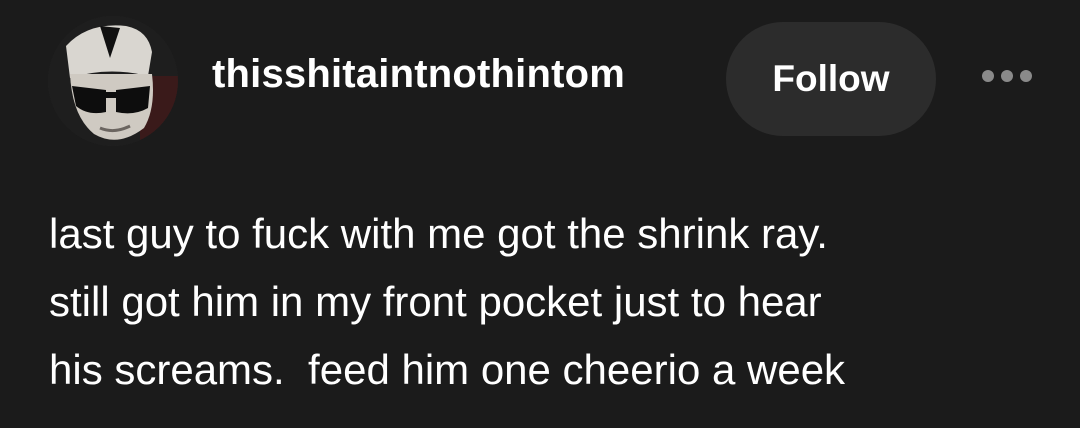 The image size is (1080, 428). Describe the element at coordinates (831, 79) in the screenshot. I see `follow-button: Follow` at that location.